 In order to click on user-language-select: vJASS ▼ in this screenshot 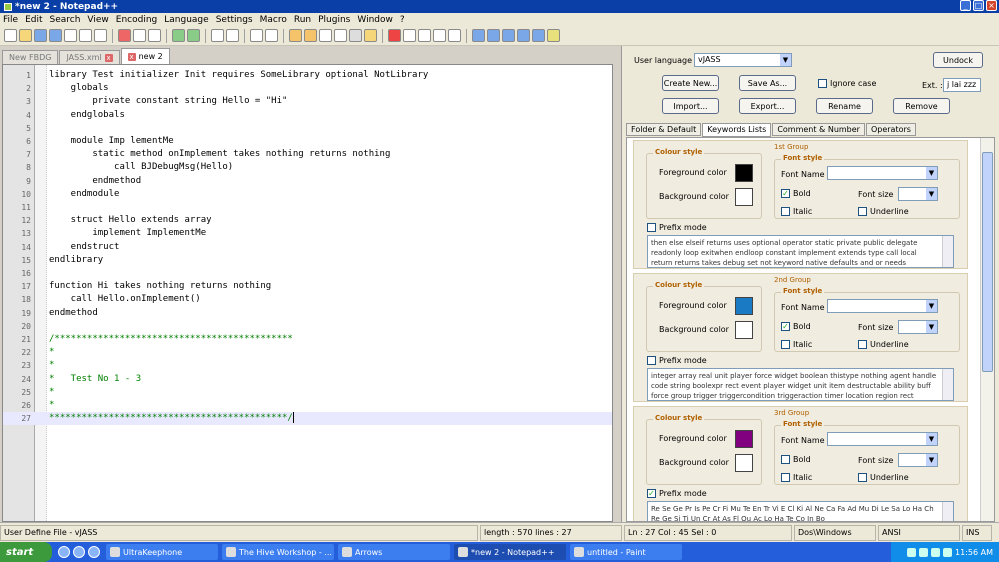, I will do `click(743, 60)`.